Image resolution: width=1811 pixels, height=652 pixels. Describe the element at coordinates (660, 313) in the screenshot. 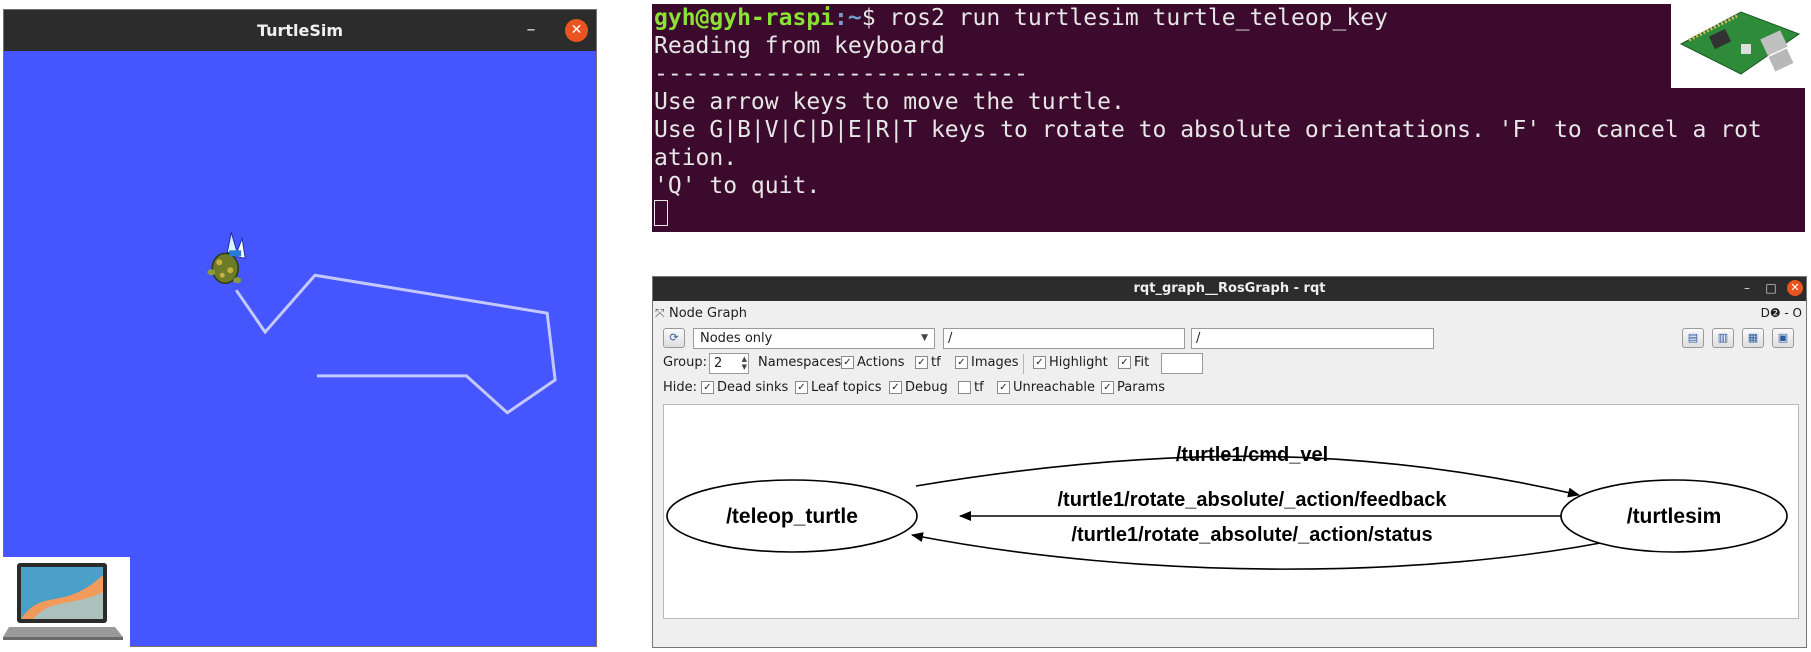

I see `plugin-icon: ⤧` at that location.